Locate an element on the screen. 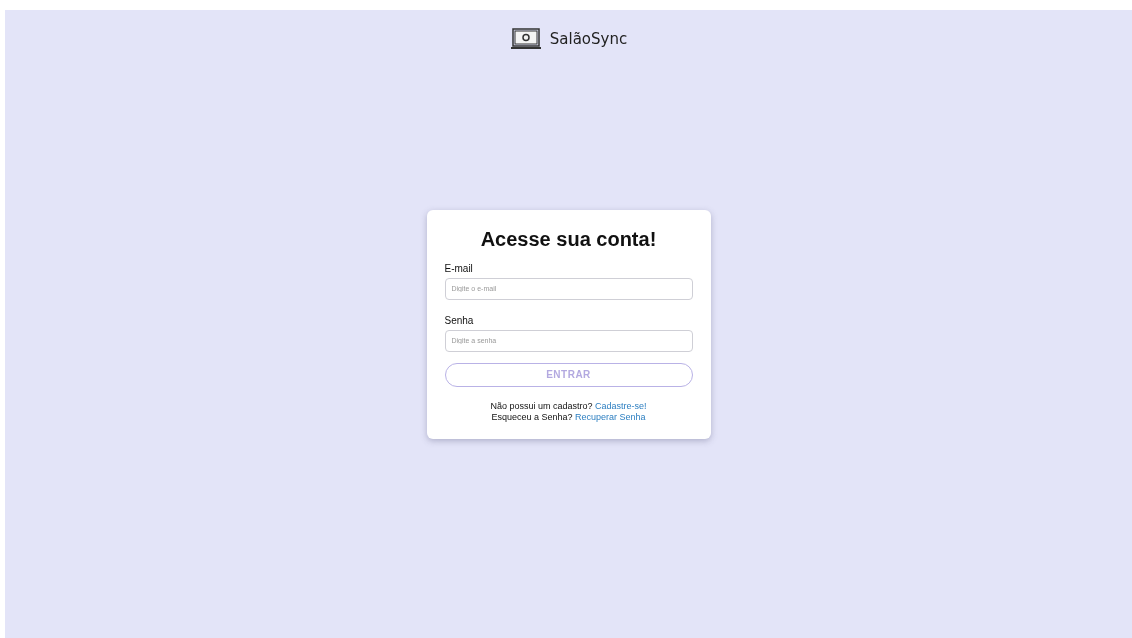 This screenshot has width=1132, height=638. laptop-icon is located at coordinates (525, 39).